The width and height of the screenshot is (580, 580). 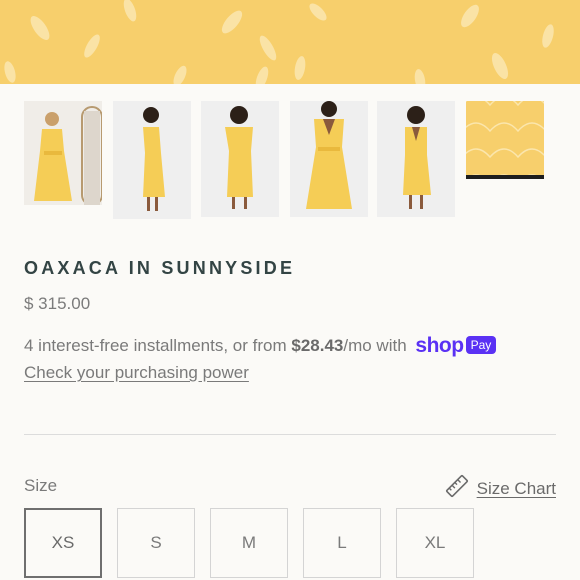 What do you see at coordinates (317, 345) in the screenshot?
I see `installments-amount: $28.43` at bounding box center [317, 345].